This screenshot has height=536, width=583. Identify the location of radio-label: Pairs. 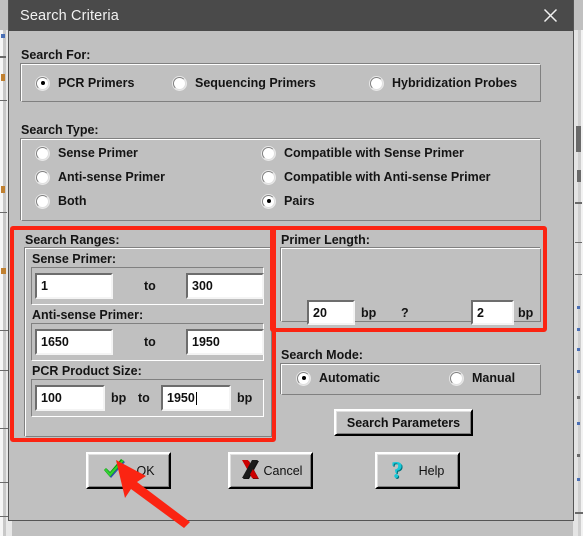
(299, 201).